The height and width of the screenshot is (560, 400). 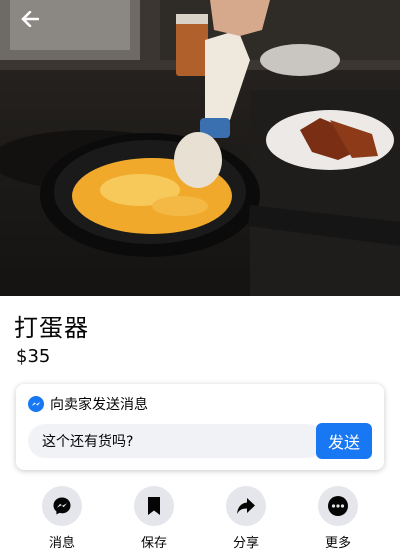 I want to click on share-action-circle, so click(x=246, y=506).